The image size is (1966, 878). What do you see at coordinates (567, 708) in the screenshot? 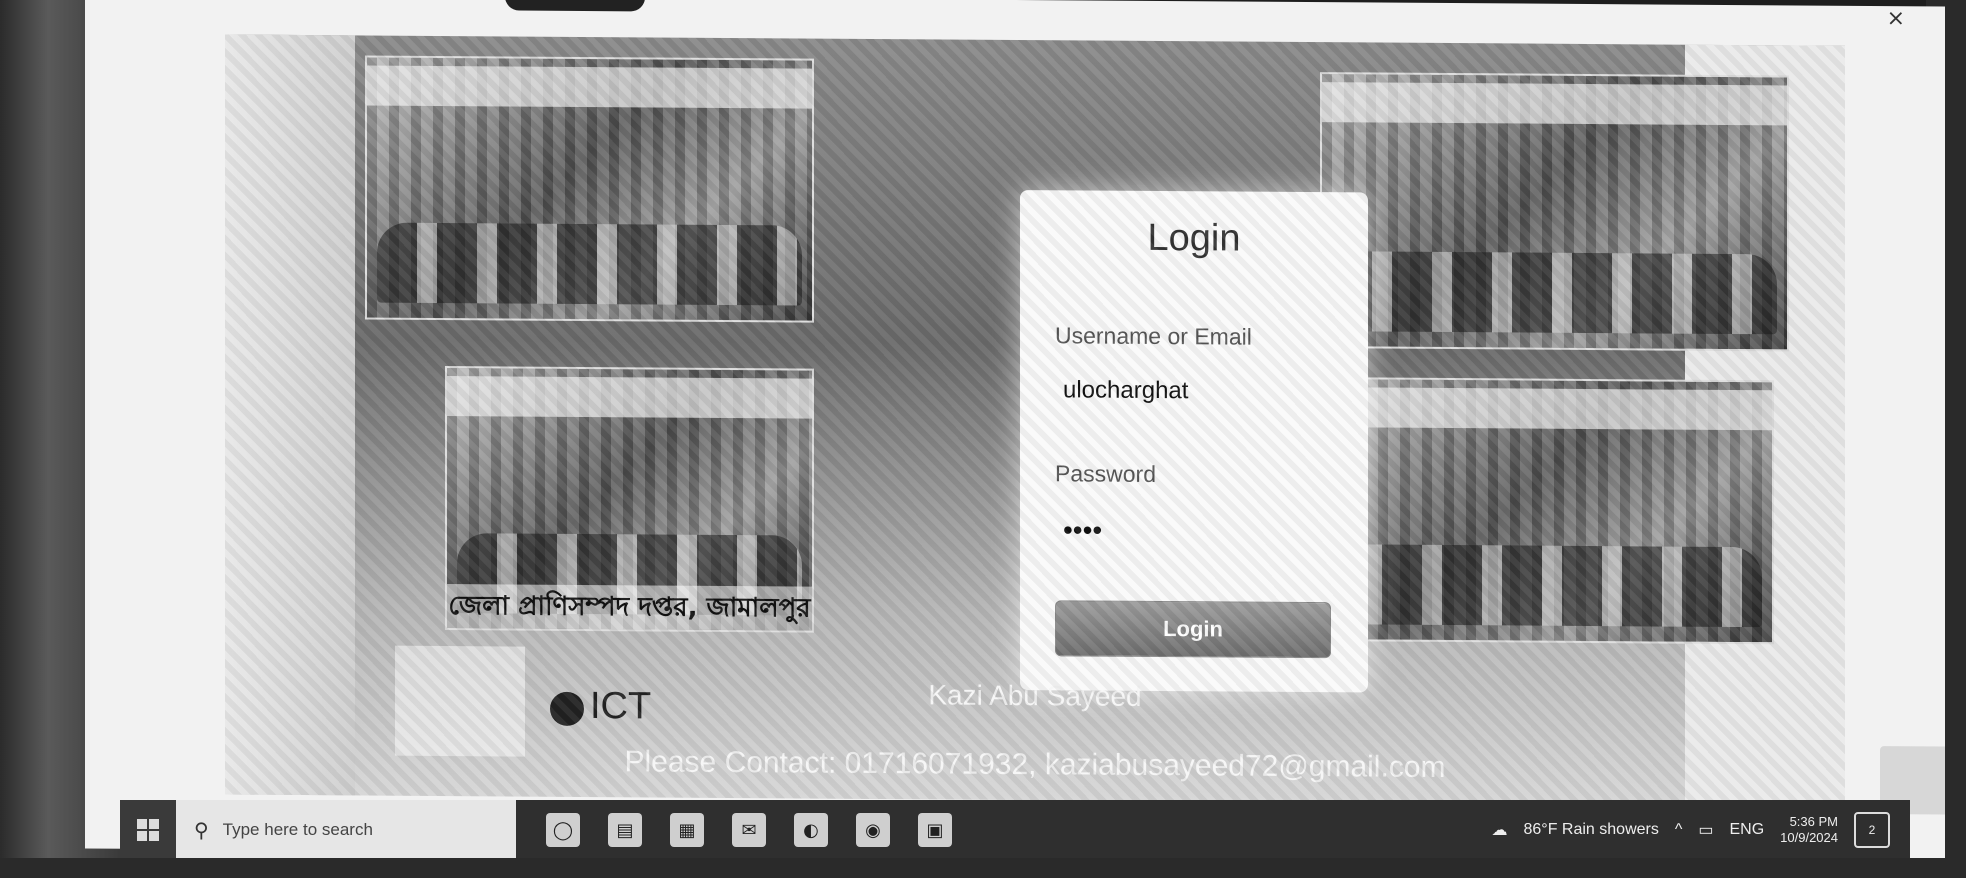
I see `ict-logo-icon` at bounding box center [567, 708].